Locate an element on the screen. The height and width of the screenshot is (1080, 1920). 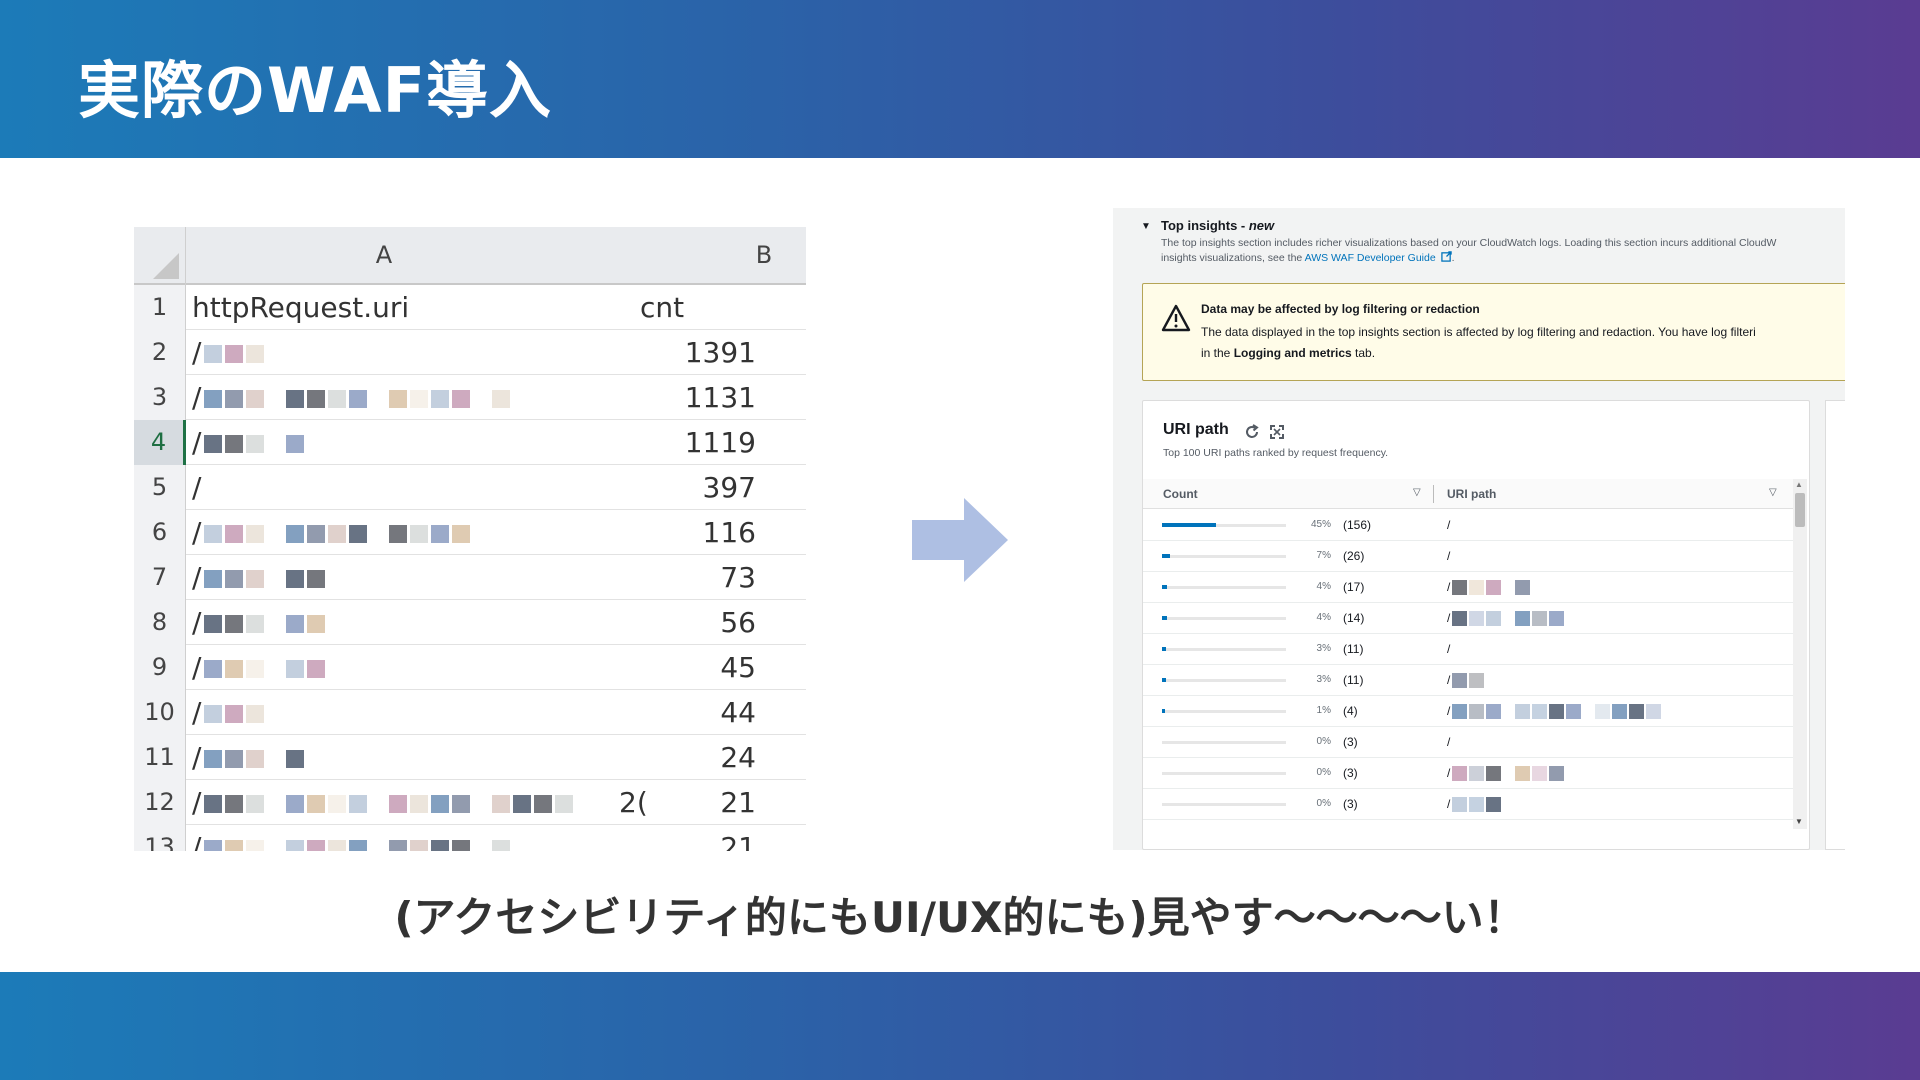
sheet-row: 8/ 56 is located at coordinates (470, 622).